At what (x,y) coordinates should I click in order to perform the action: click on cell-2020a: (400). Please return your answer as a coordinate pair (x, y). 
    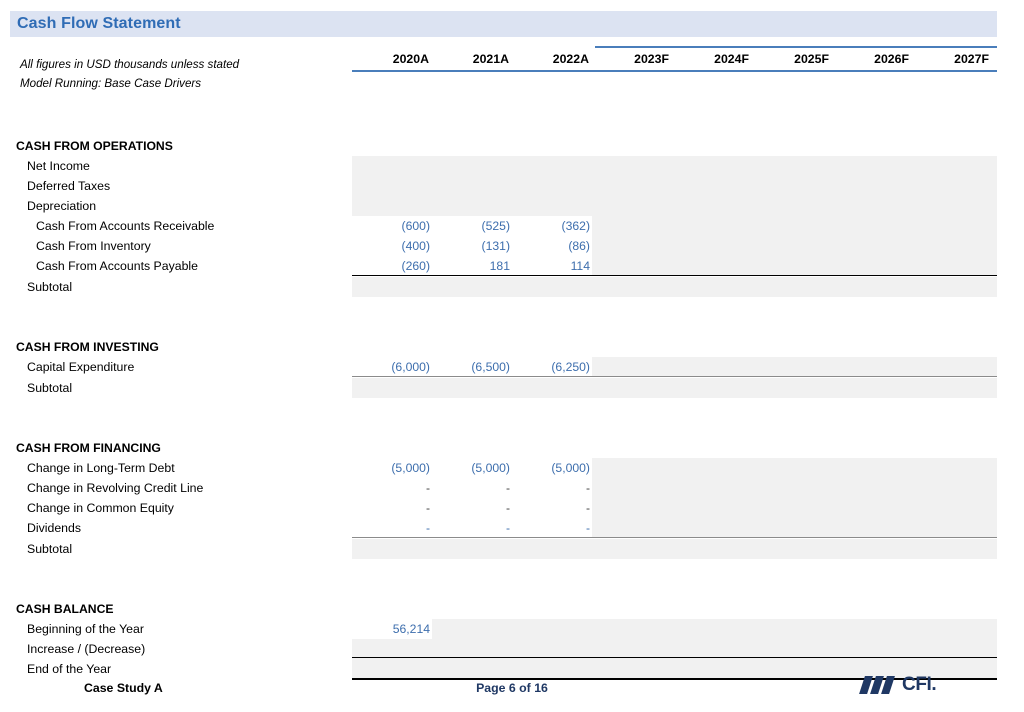
    Looking at the image, I should click on (392, 246).